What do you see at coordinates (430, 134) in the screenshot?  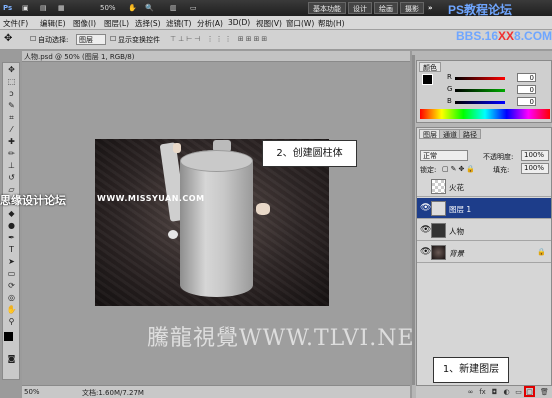 I see `tab-layers: 图层` at bounding box center [430, 134].